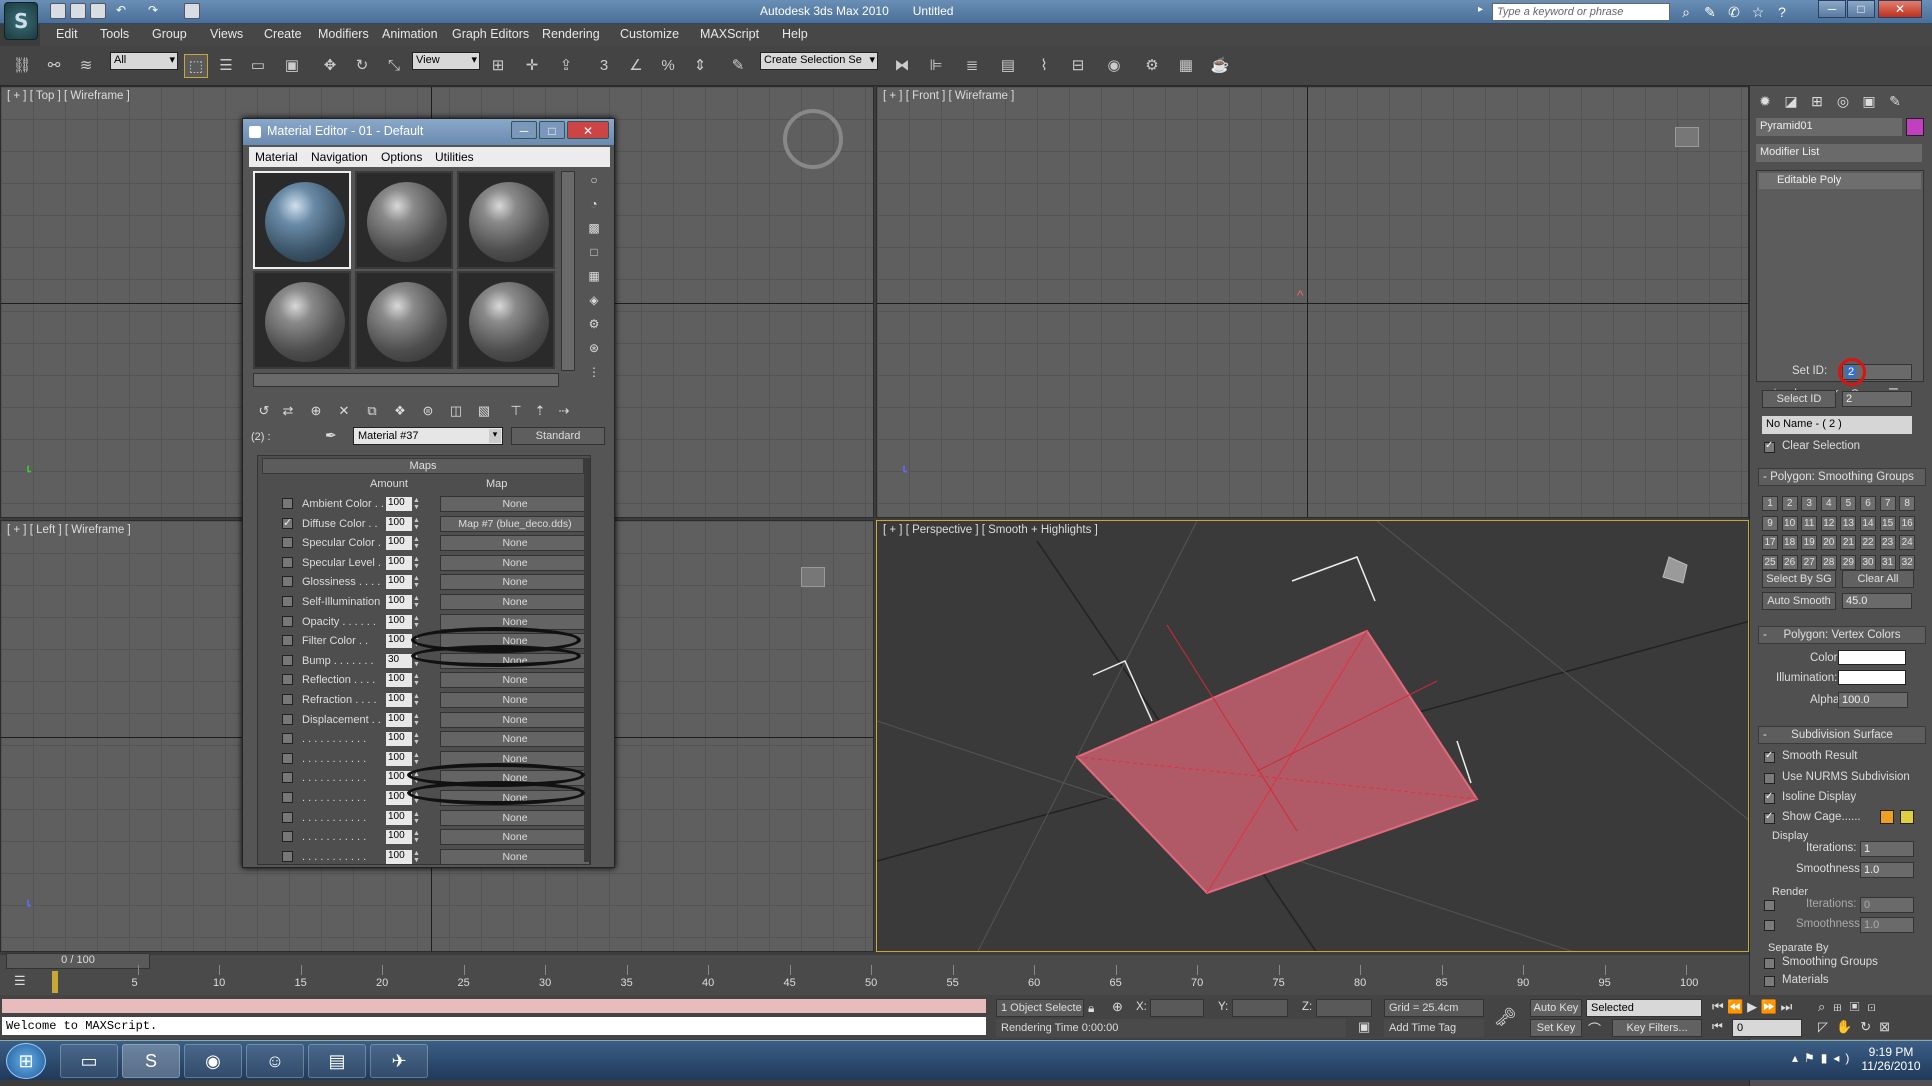 Image resolution: width=1932 pixels, height=1086 pixels. I want to click on viewcube-perspective-icon, so click(1675, 570).